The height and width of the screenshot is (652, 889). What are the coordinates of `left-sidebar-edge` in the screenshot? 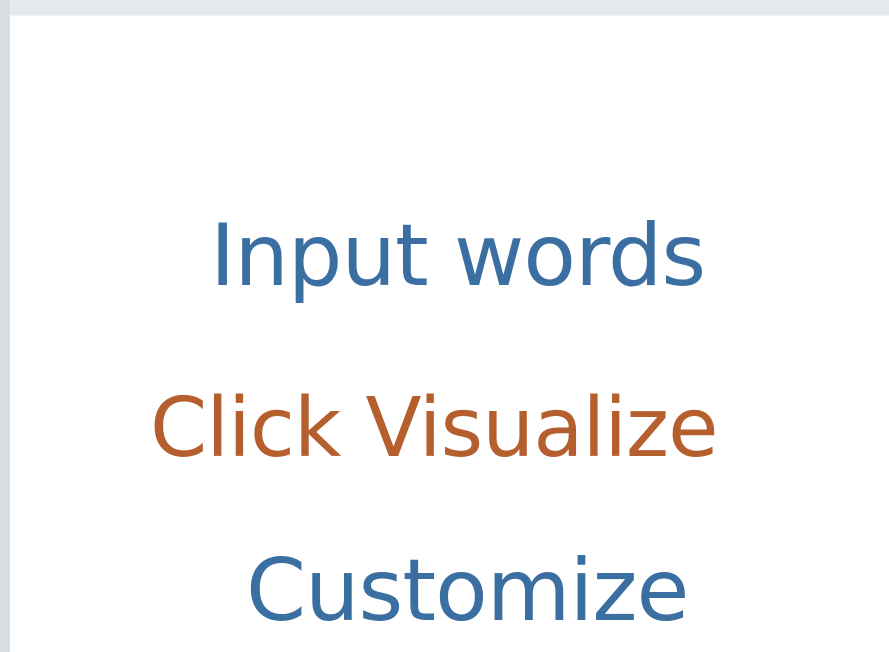 It's located at (5, 326).